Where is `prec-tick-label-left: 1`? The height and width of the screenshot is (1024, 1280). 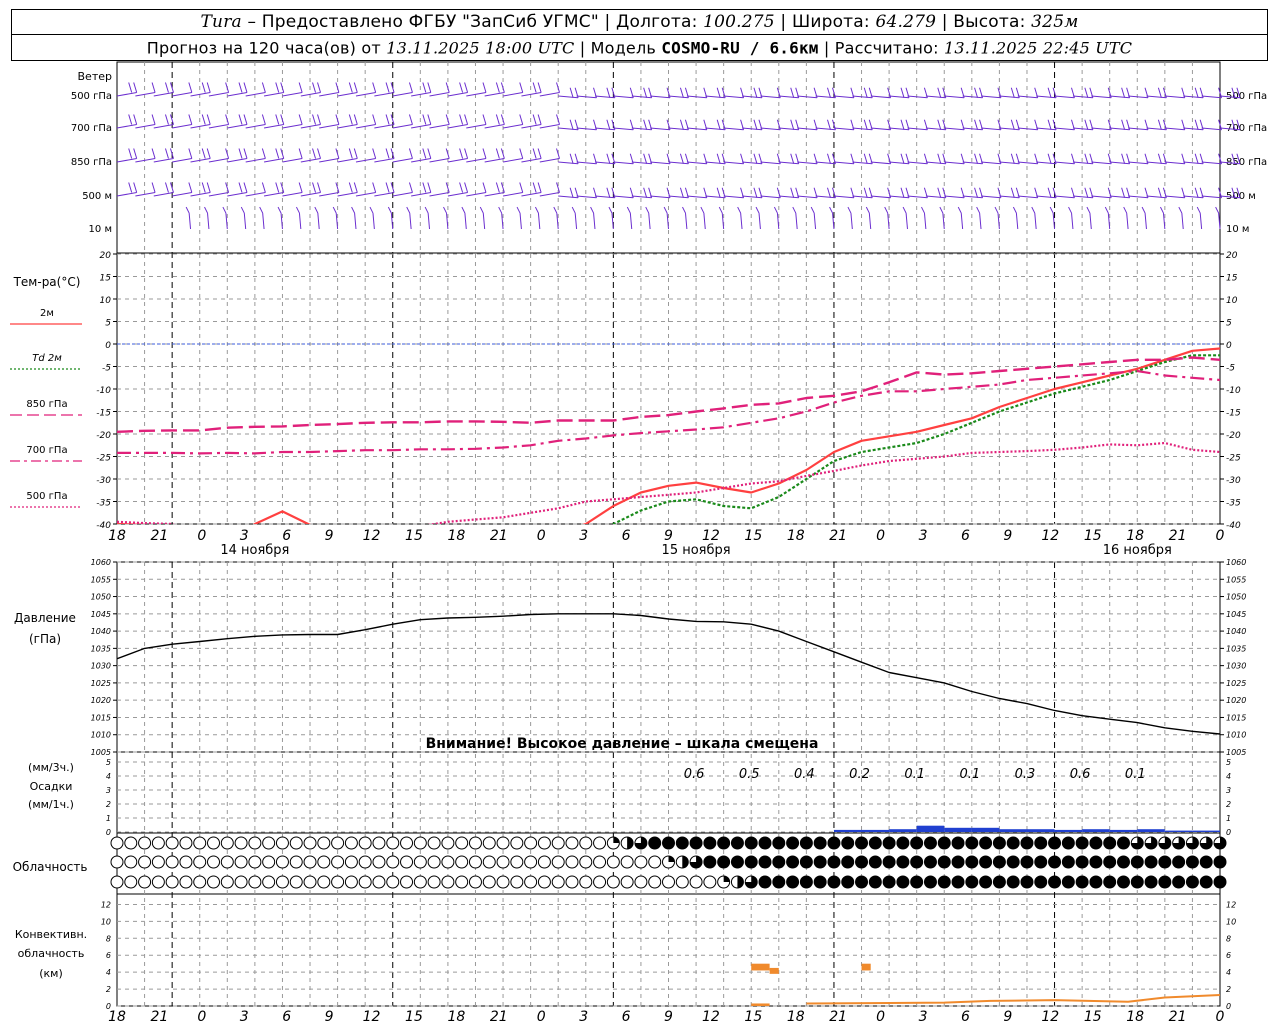 prec-tick-label-left: 1 is located at coordinates (108, 818).